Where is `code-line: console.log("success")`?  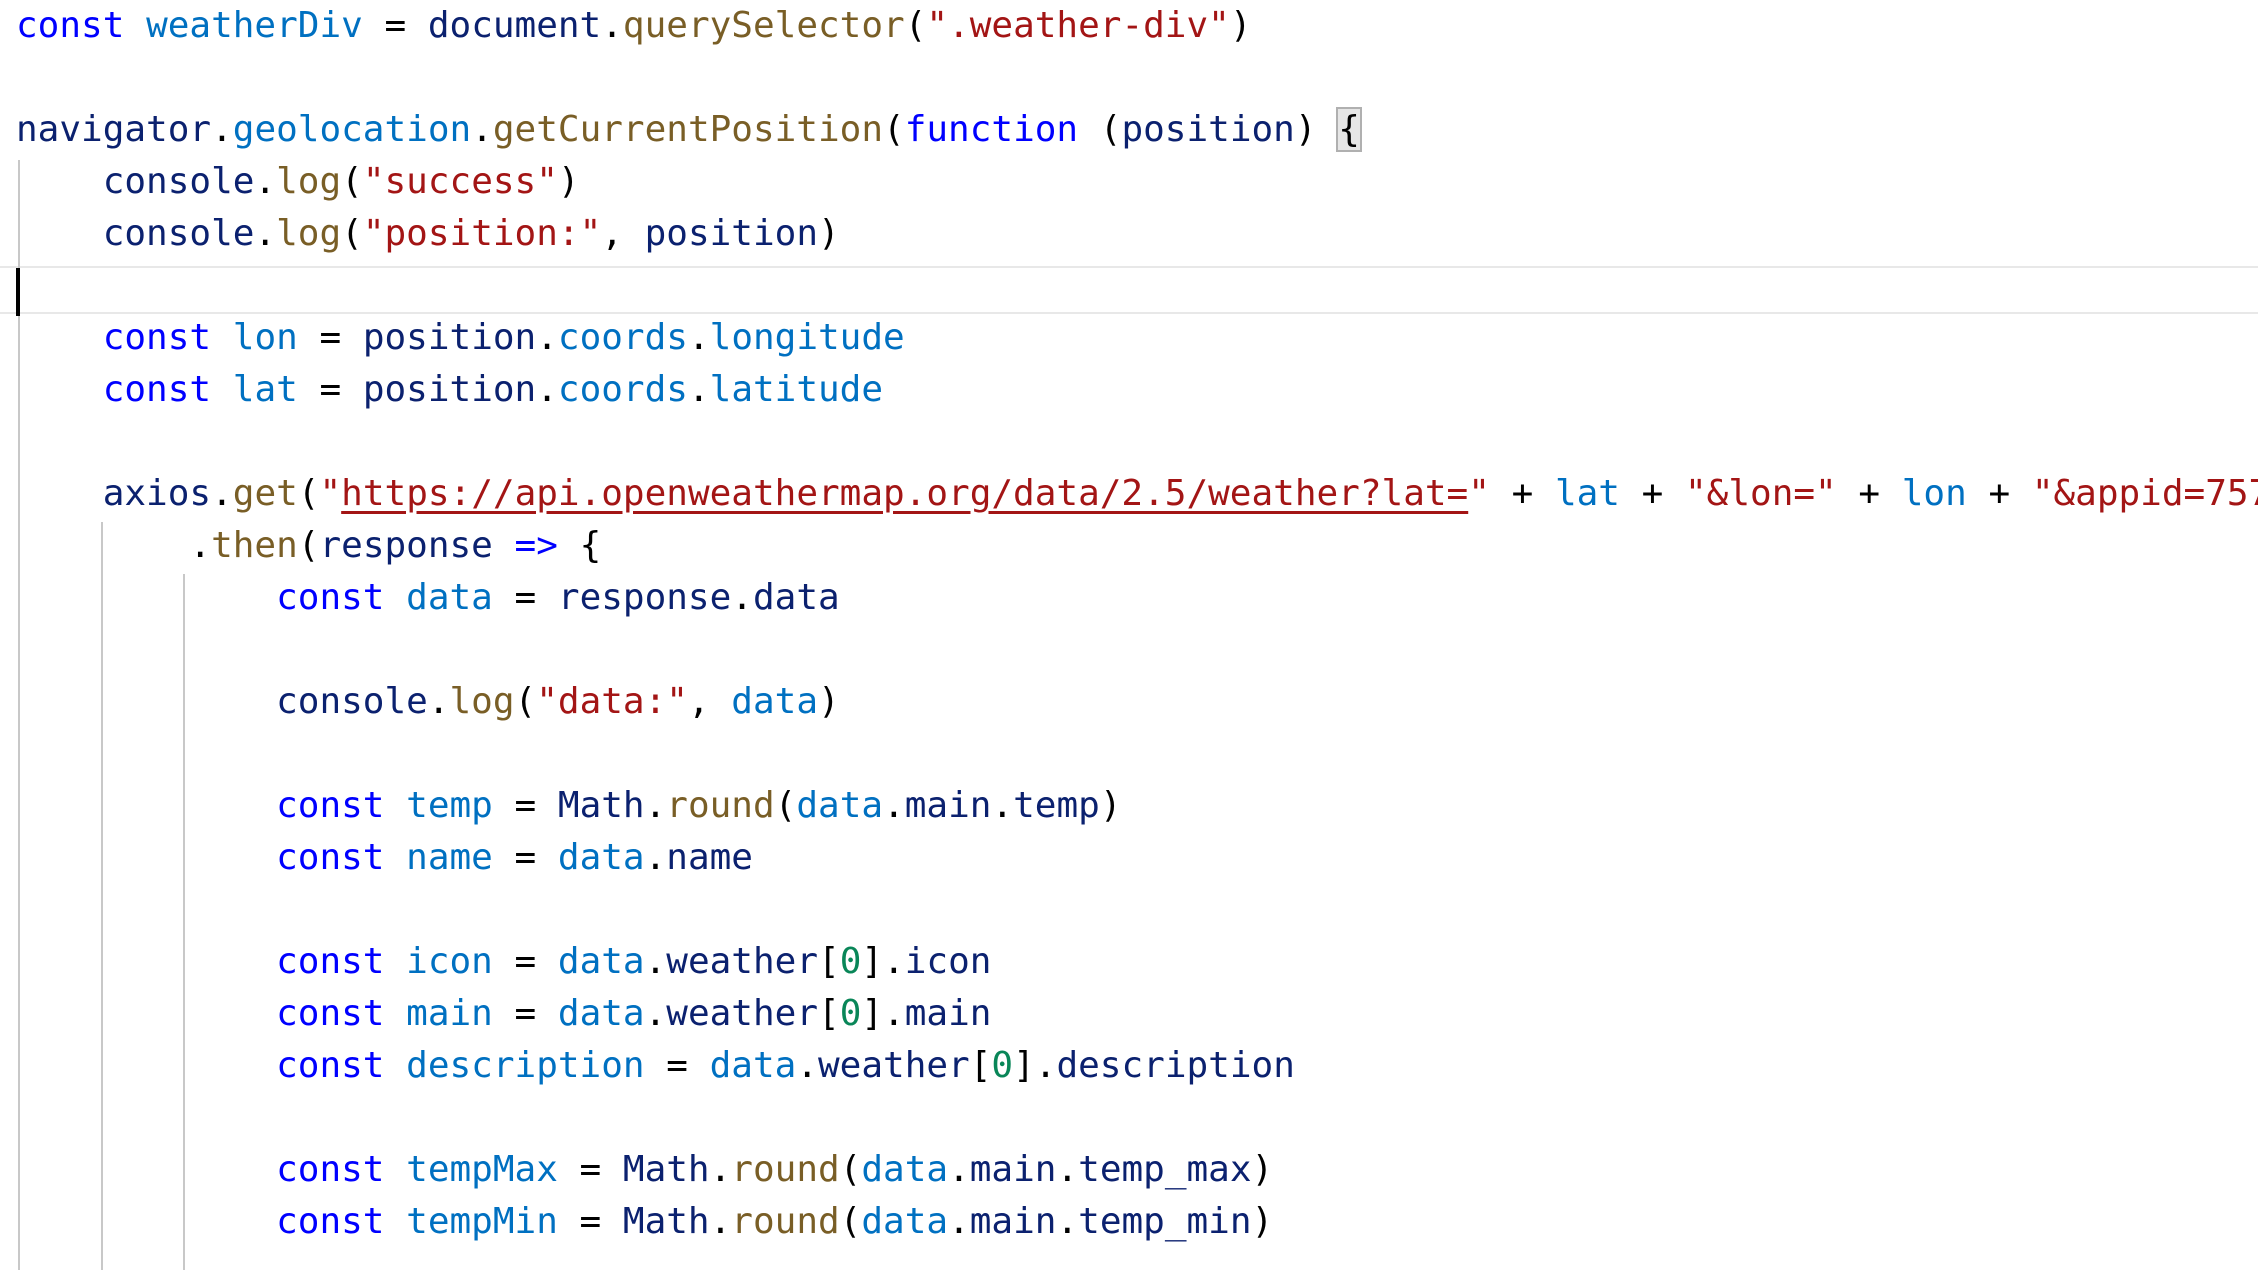 code-line: console.log("success") is located at coordinates (298, 182).